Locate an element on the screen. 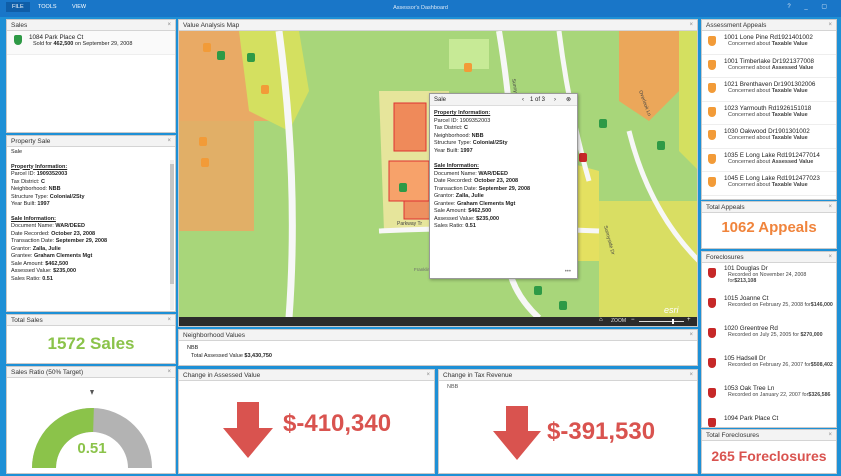  appeal-address: 1001 Timberlake Dr1921377008 is located at coordinates (769, 61).